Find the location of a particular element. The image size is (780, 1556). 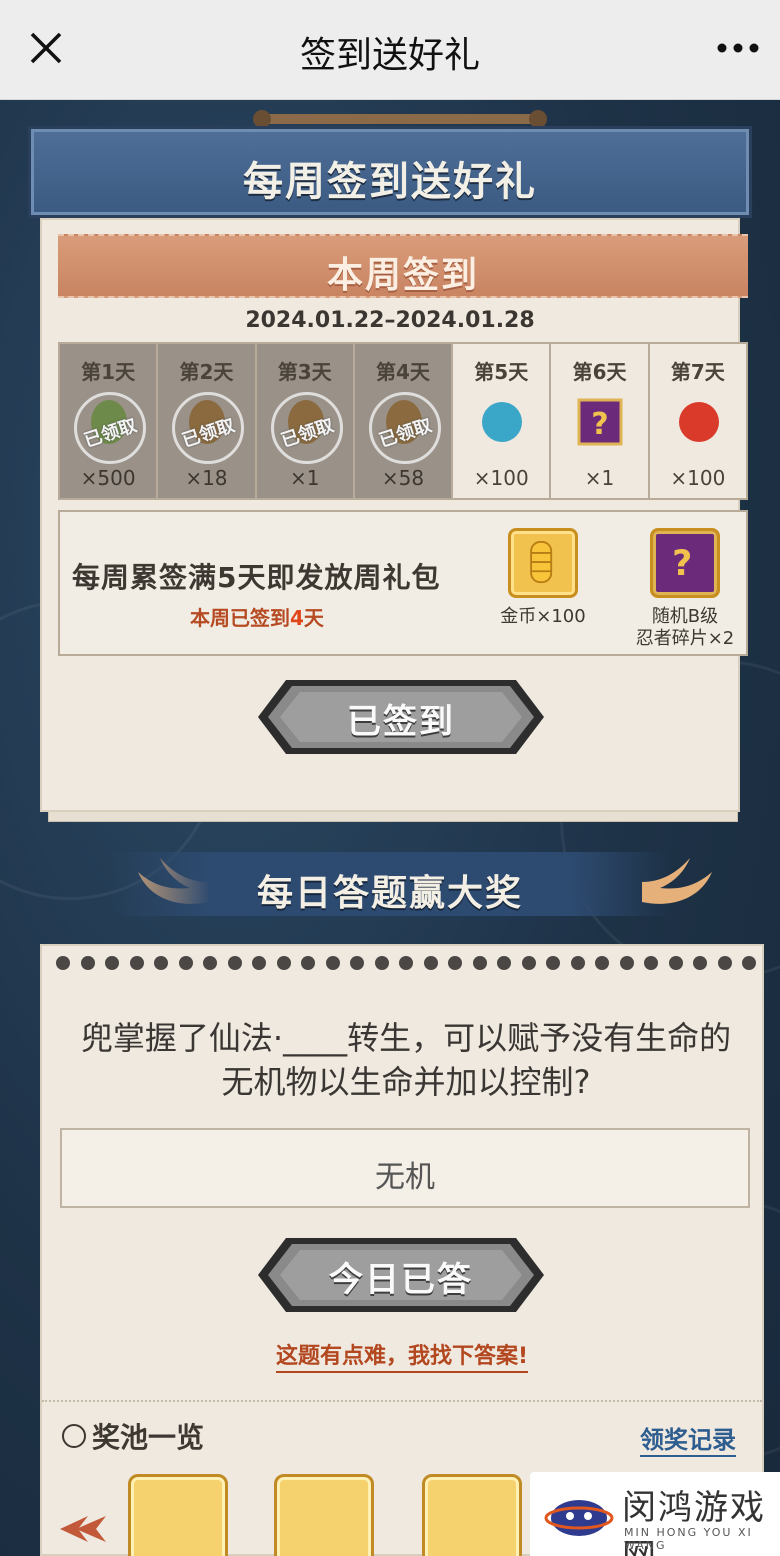

prize-coin-pile is located at coordinates (324, 1515).